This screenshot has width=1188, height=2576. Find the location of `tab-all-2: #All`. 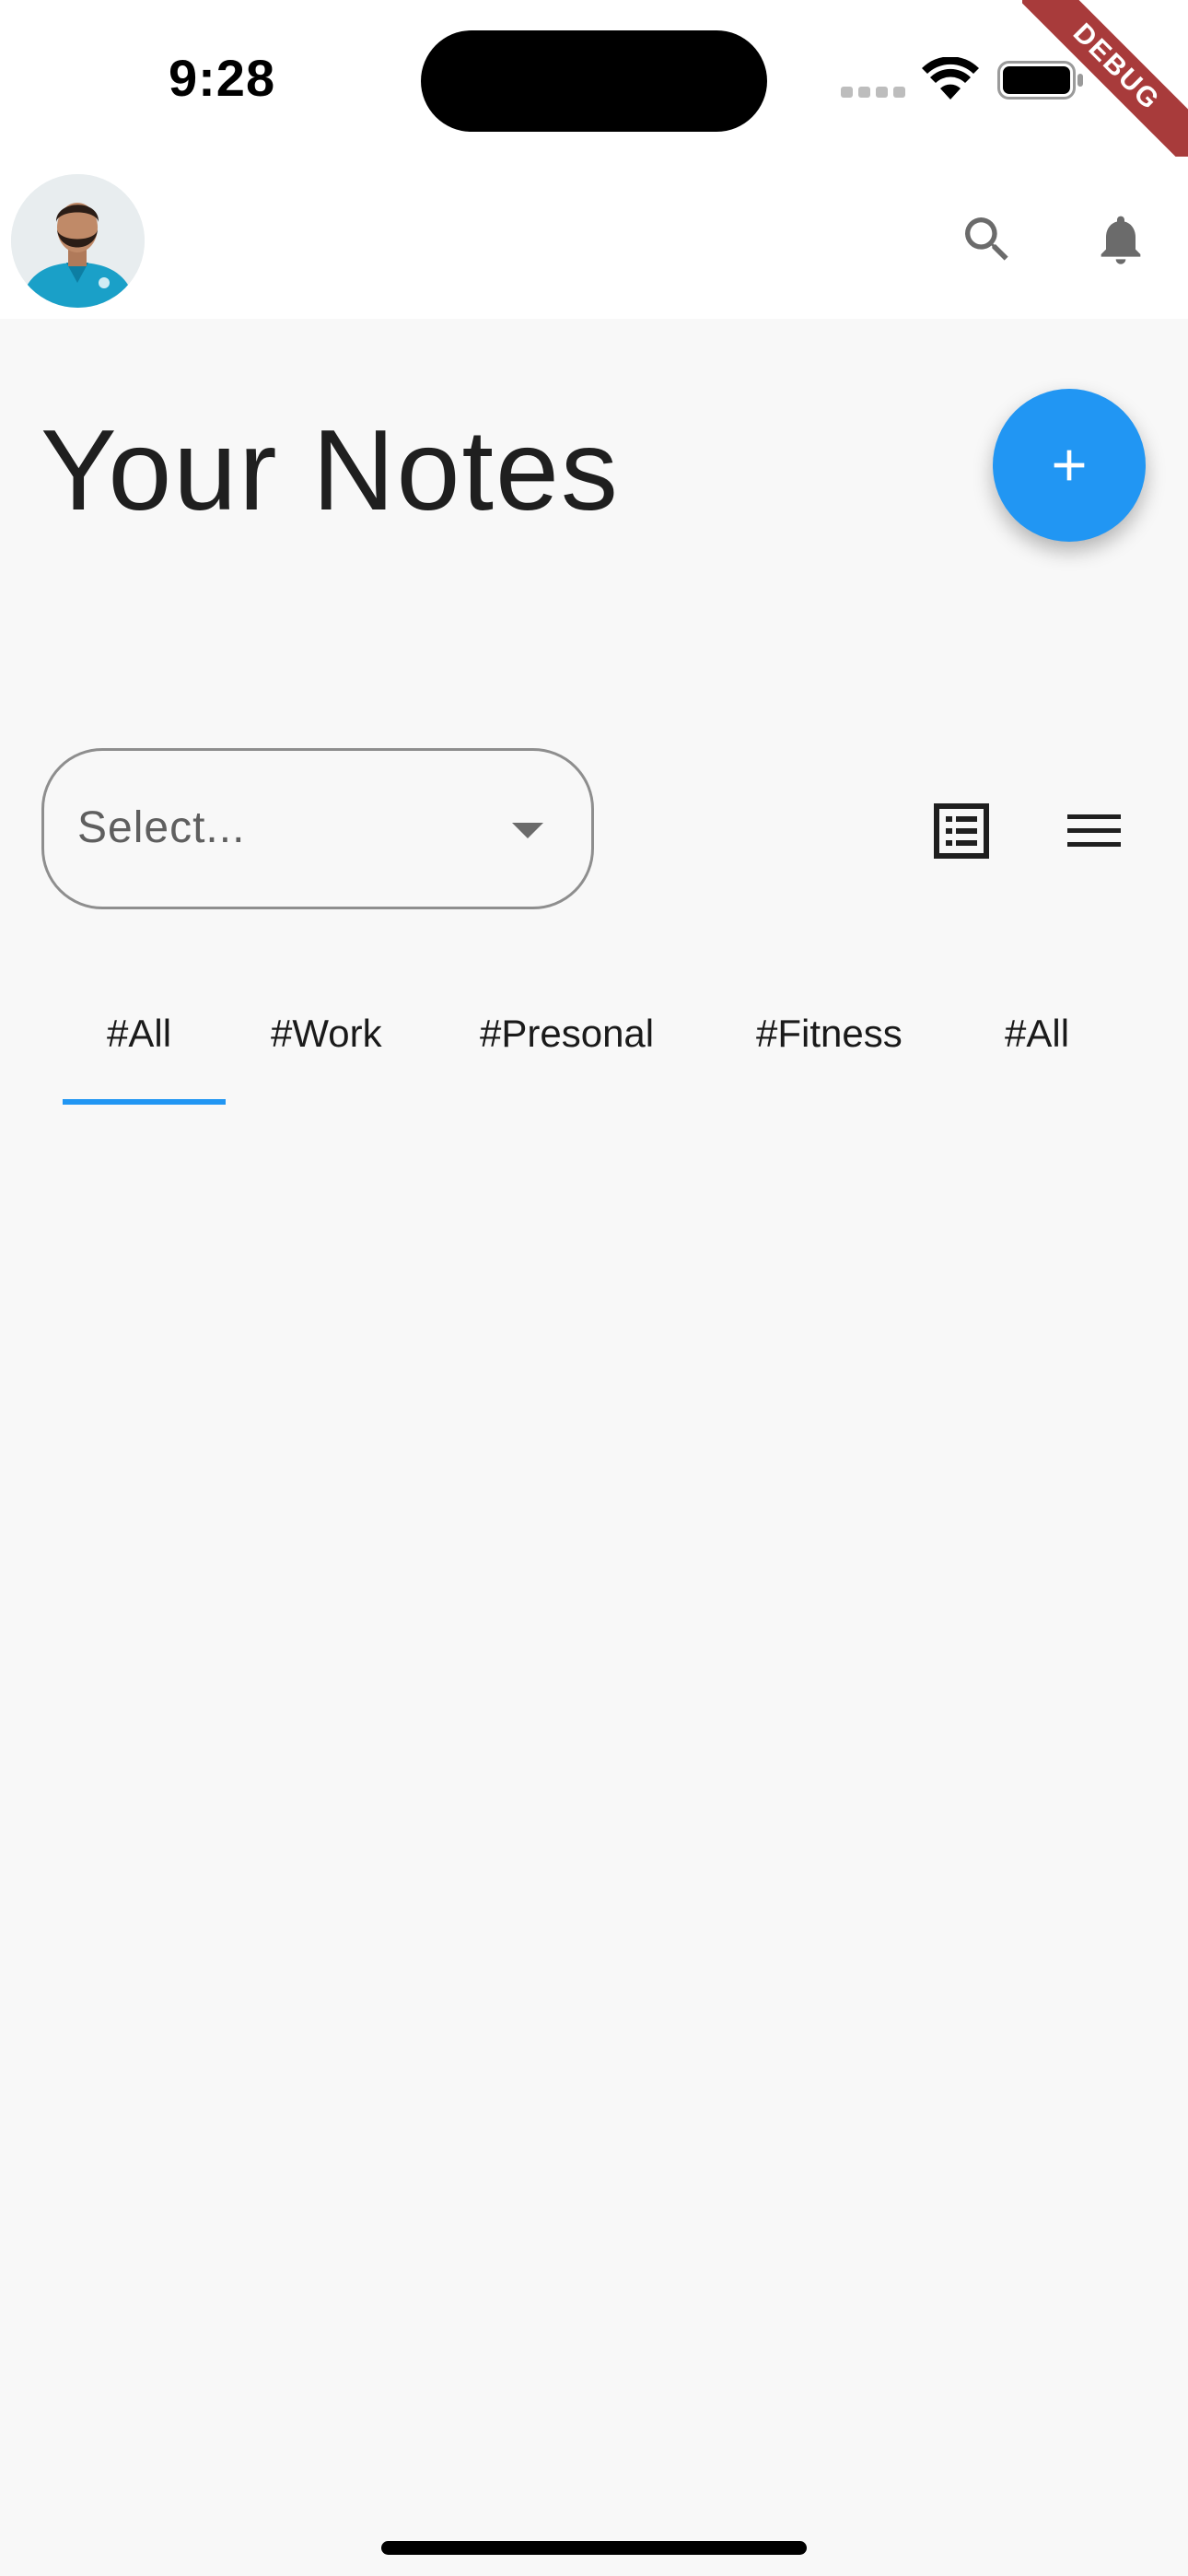

tab-all-2: #All is located at coordinates (1037, 1034).